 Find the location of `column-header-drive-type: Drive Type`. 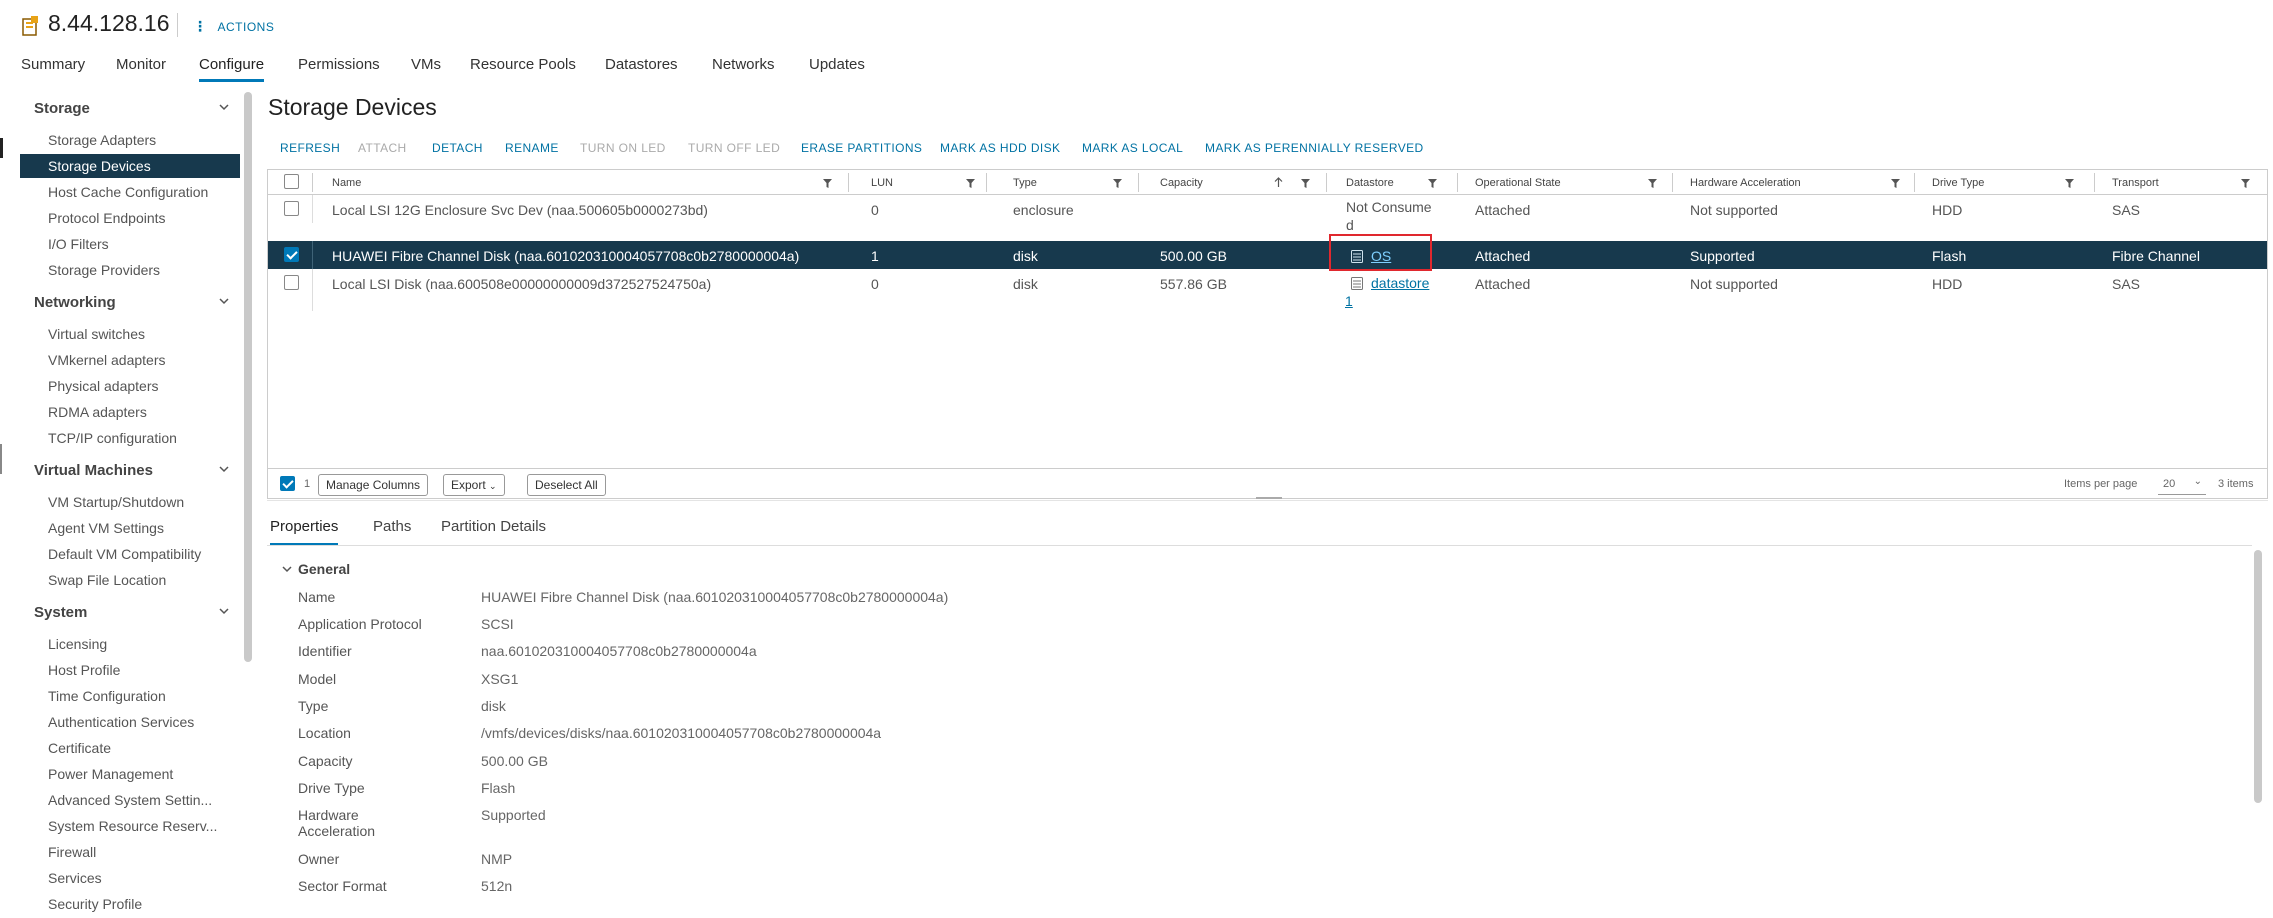

column-header-drive-type: Drive Type is located at coordinates (1958, 183).